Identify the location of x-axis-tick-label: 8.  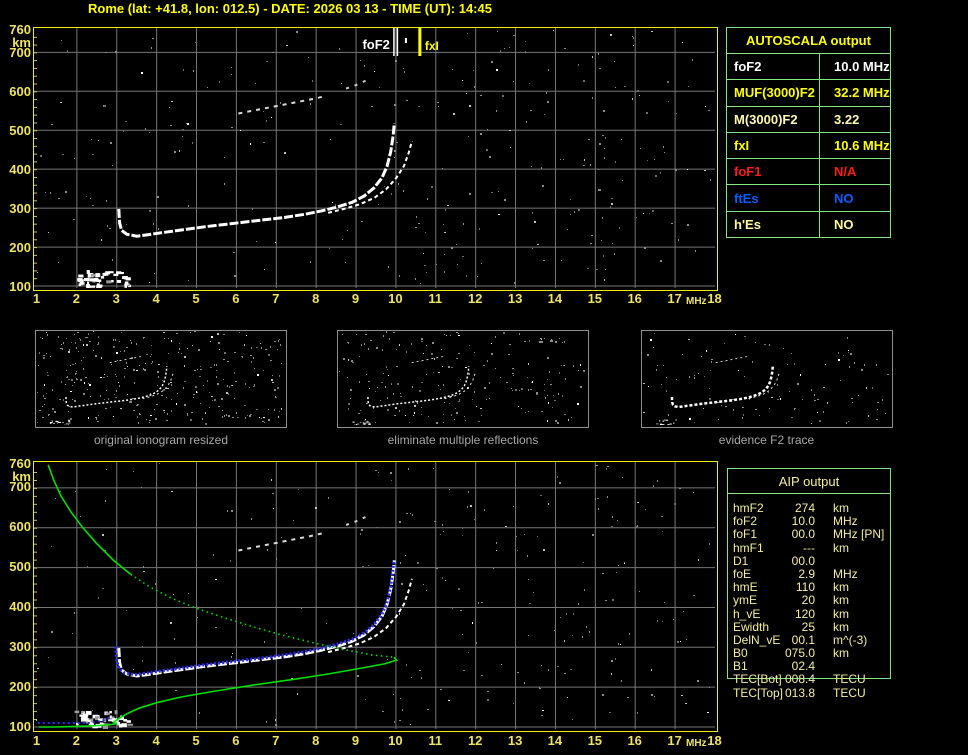
(316, 740).